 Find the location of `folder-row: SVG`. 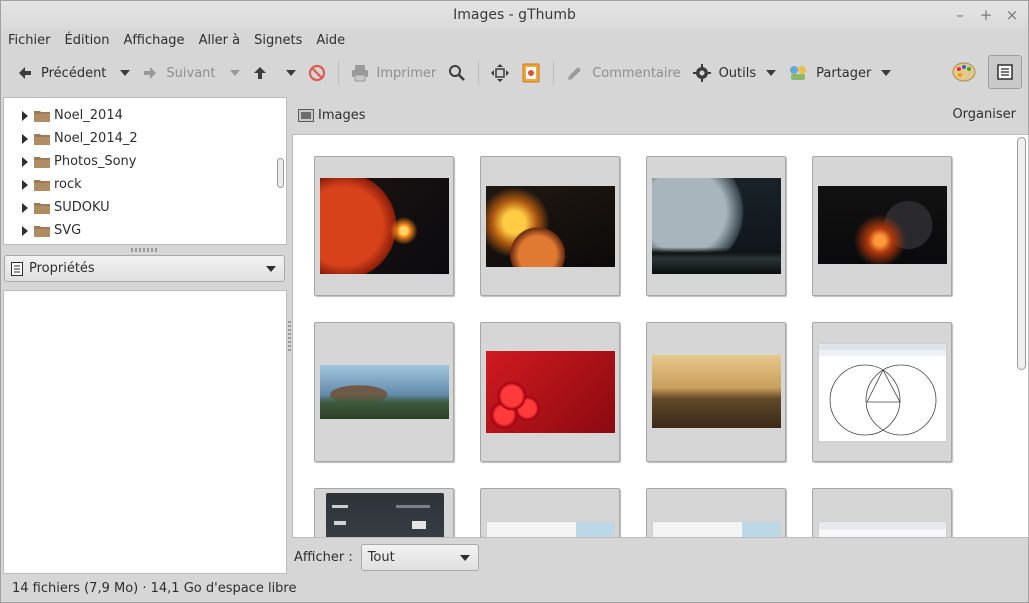

folder-row: SVG is located at coordinates (145, 230).